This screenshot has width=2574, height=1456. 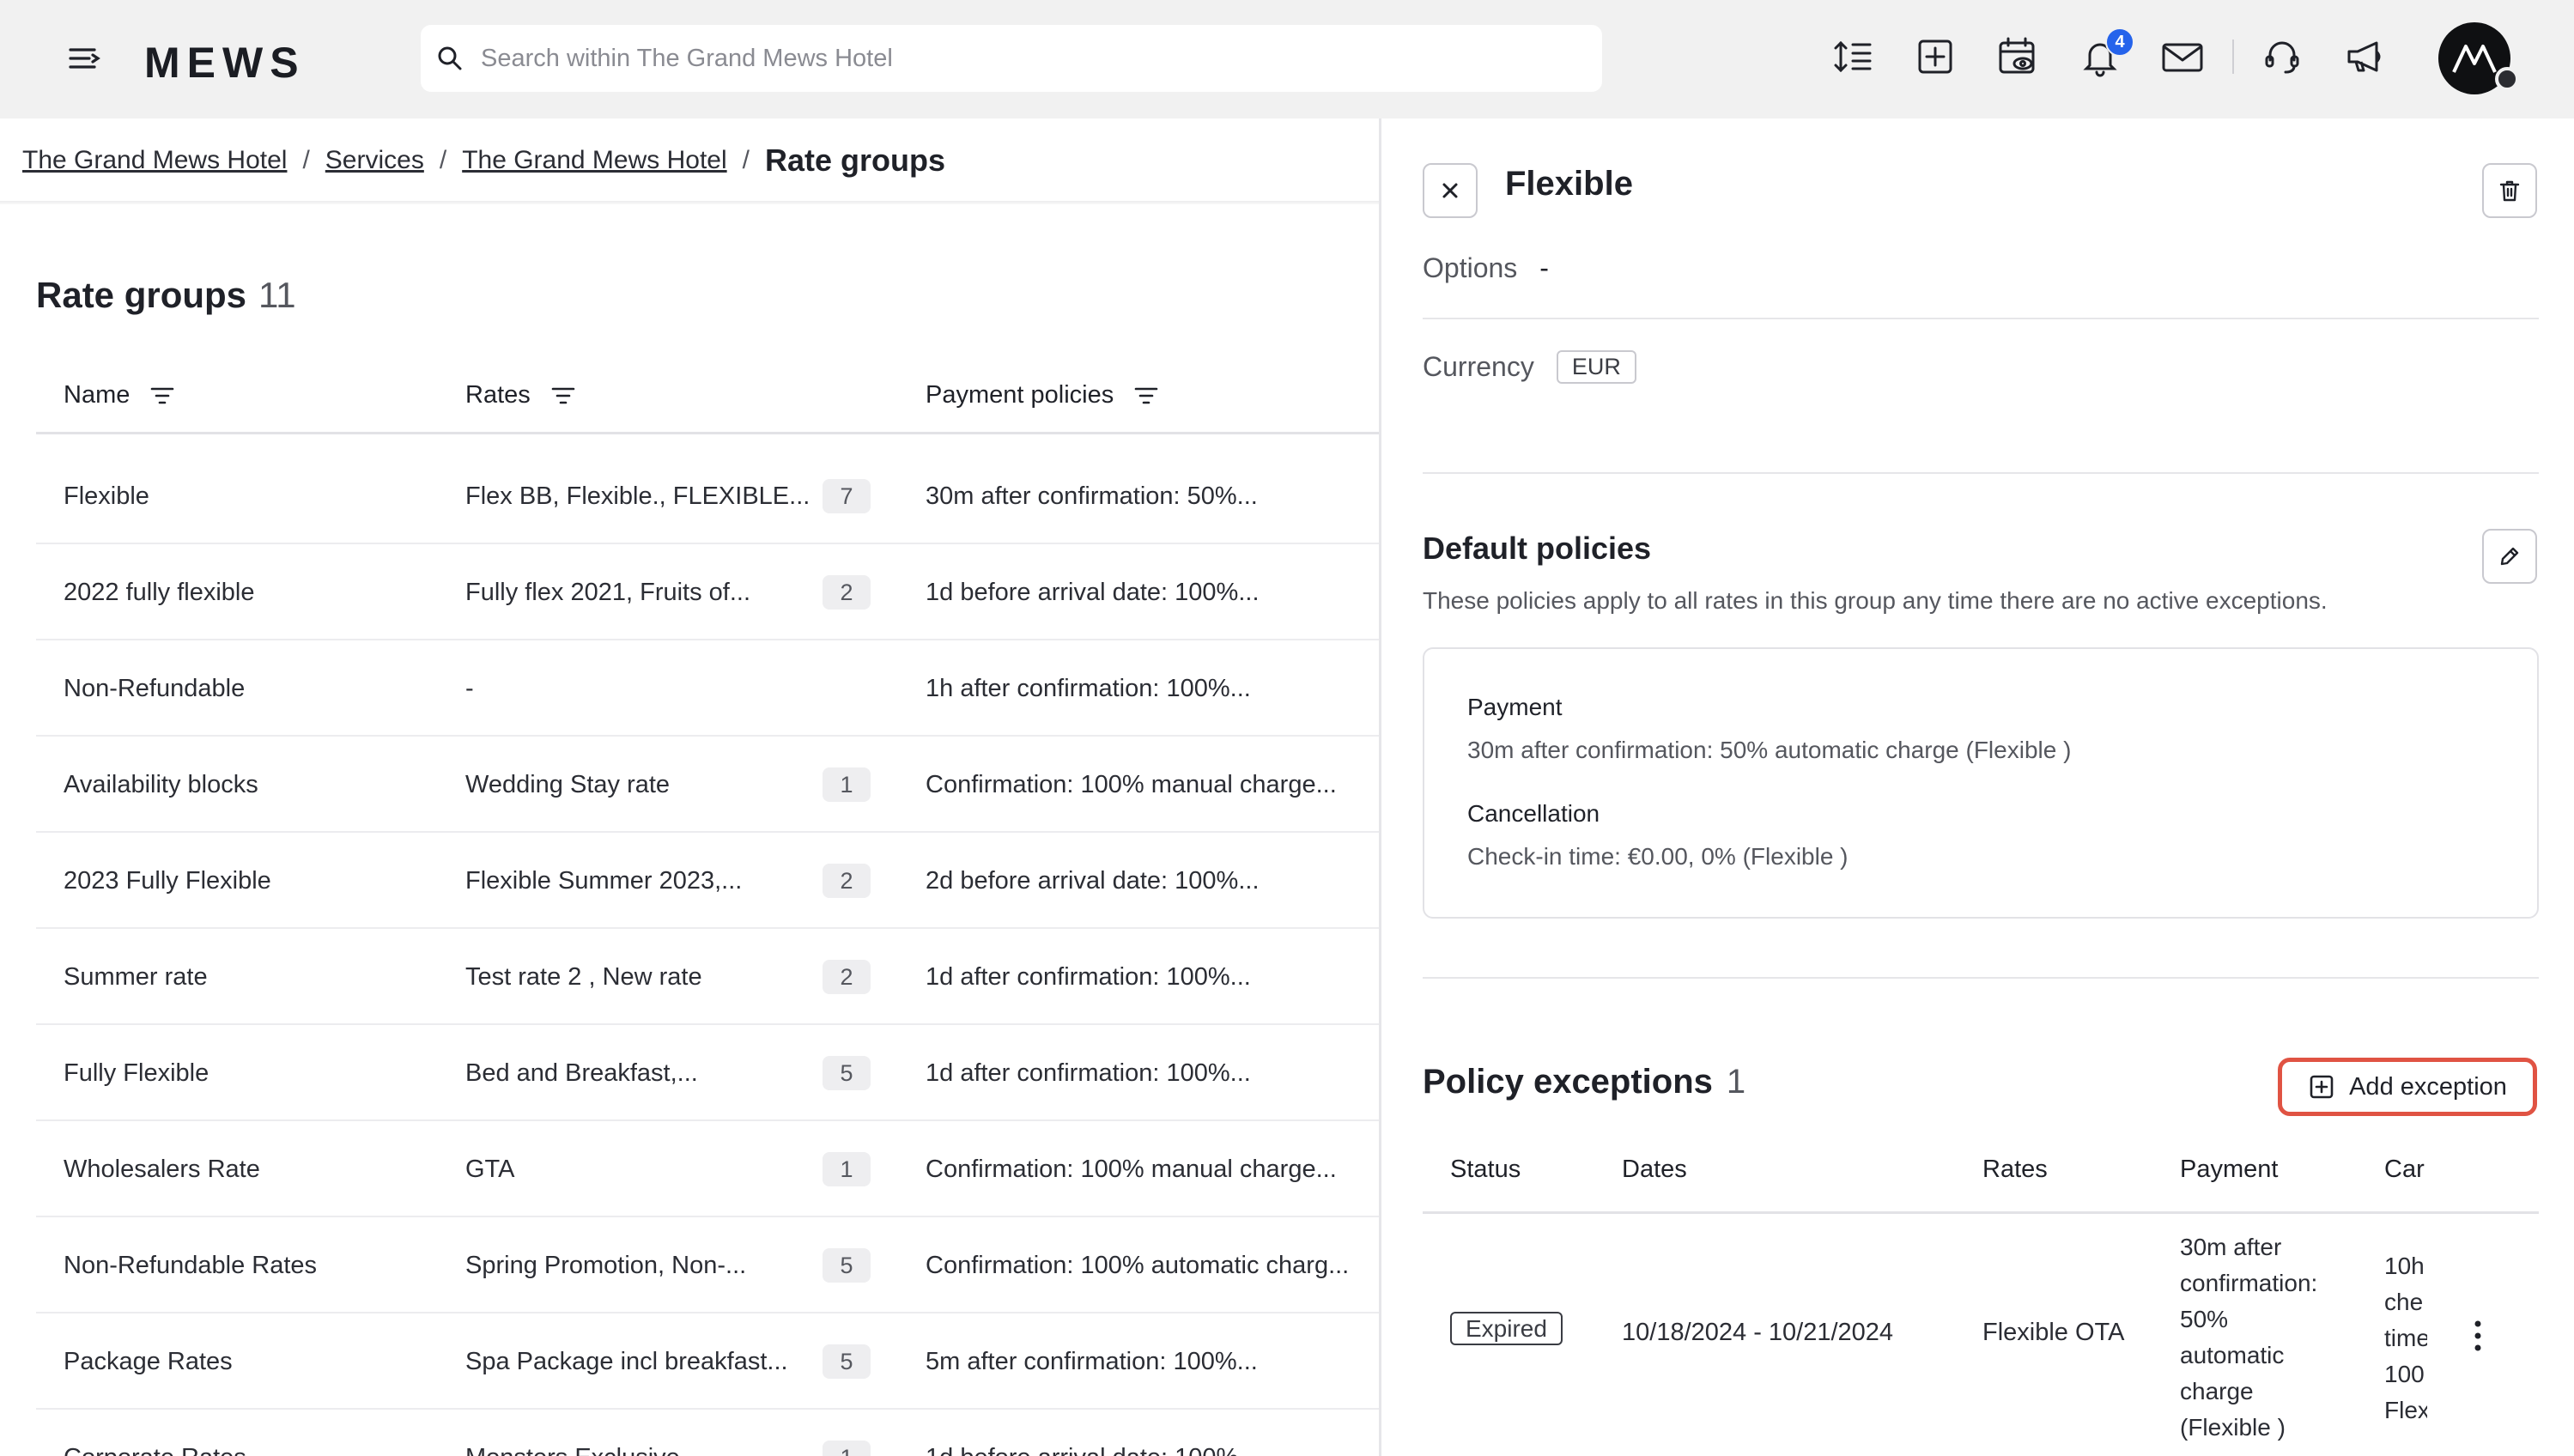 What do you see at coordinates (2018, 57) in the screenshot?
I see `calendar-view-icon` at bounding box center [2018, 57].